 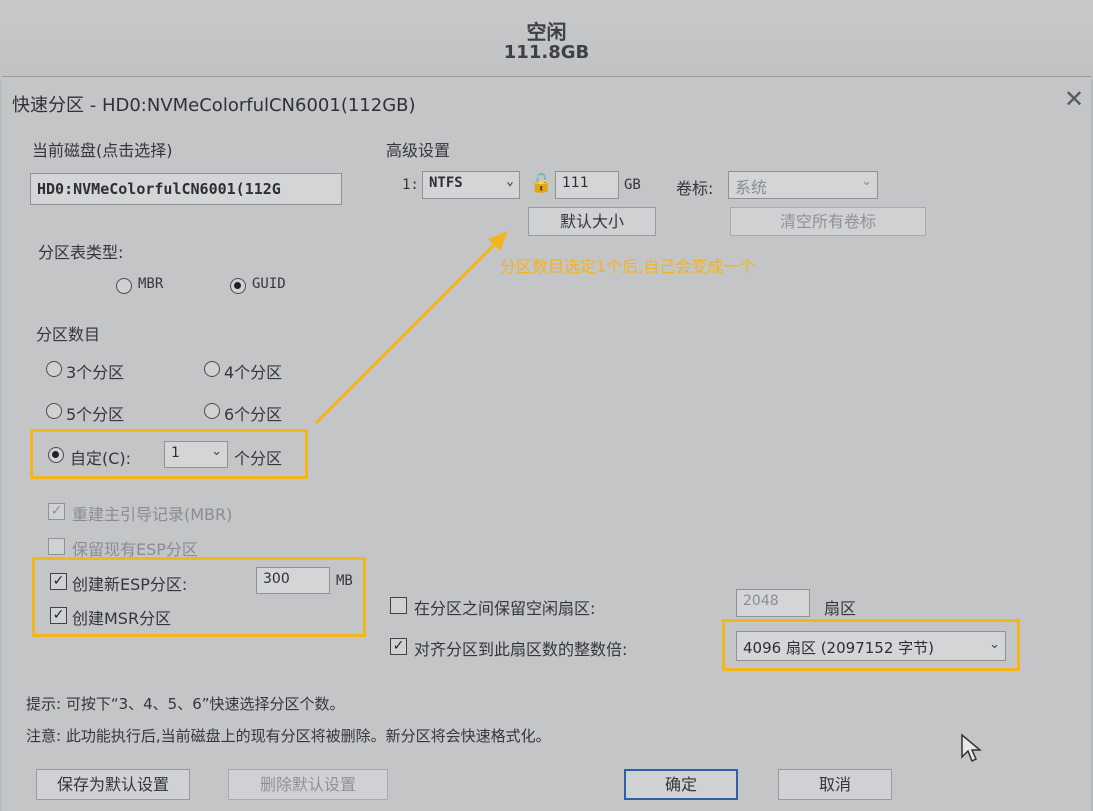 I want to click on alignment-select: 4096 扇区 (2097152 字节) ⌄, so click(x=871, y=646).